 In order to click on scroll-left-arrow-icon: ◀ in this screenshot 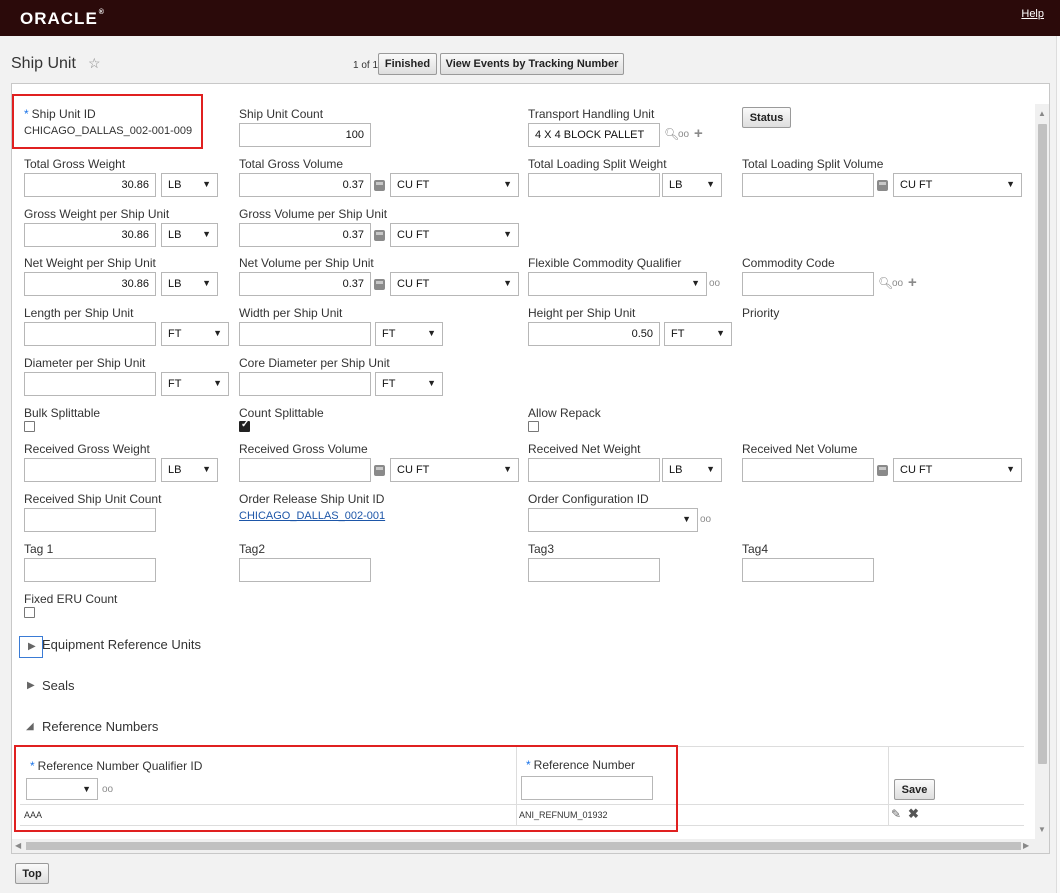, I will do `click(18, 845)`.